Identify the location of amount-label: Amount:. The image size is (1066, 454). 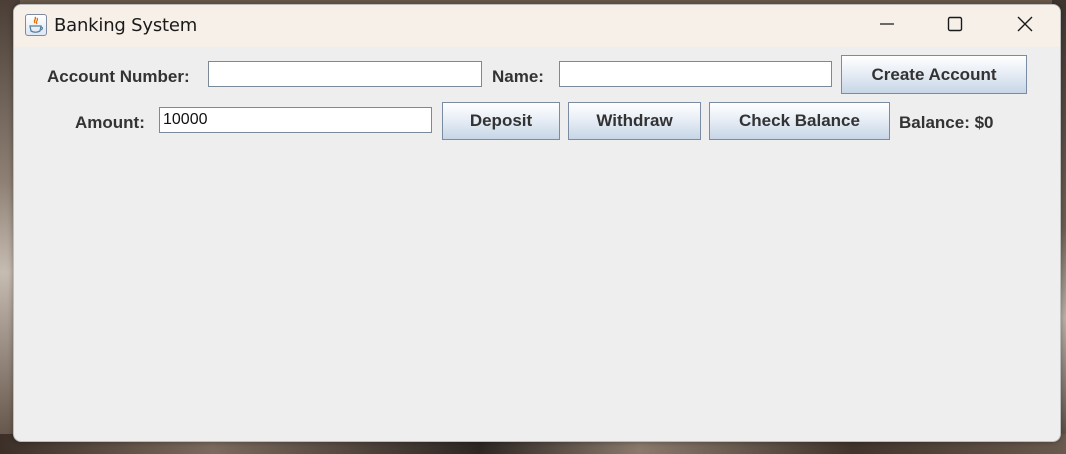
(110, 122).